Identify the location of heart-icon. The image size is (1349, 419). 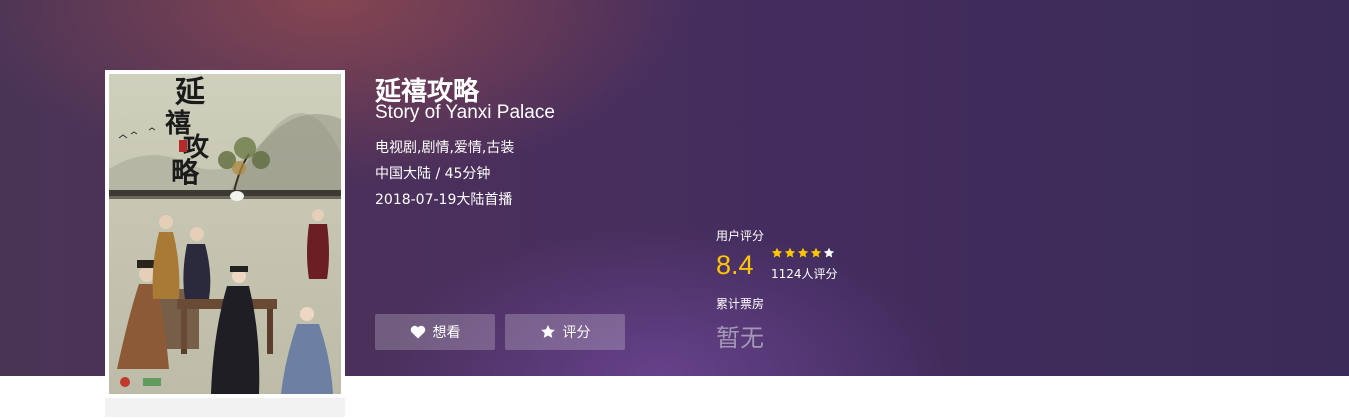
(417, 332).